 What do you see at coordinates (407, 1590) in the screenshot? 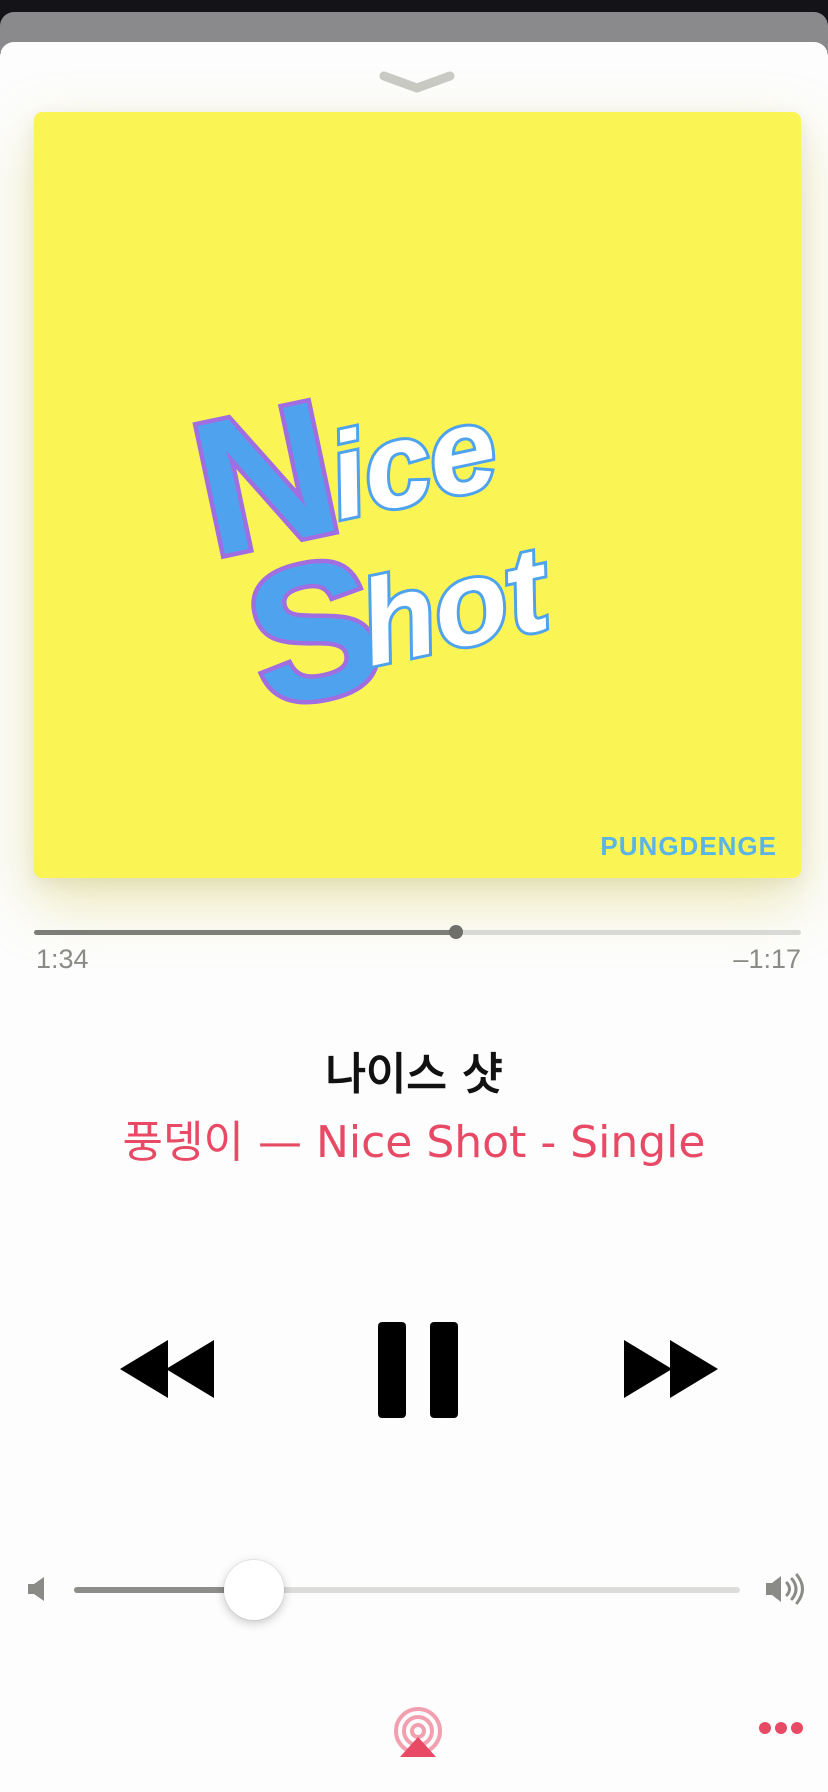
I see `volume-slider` at bounding box center [407, 1590].